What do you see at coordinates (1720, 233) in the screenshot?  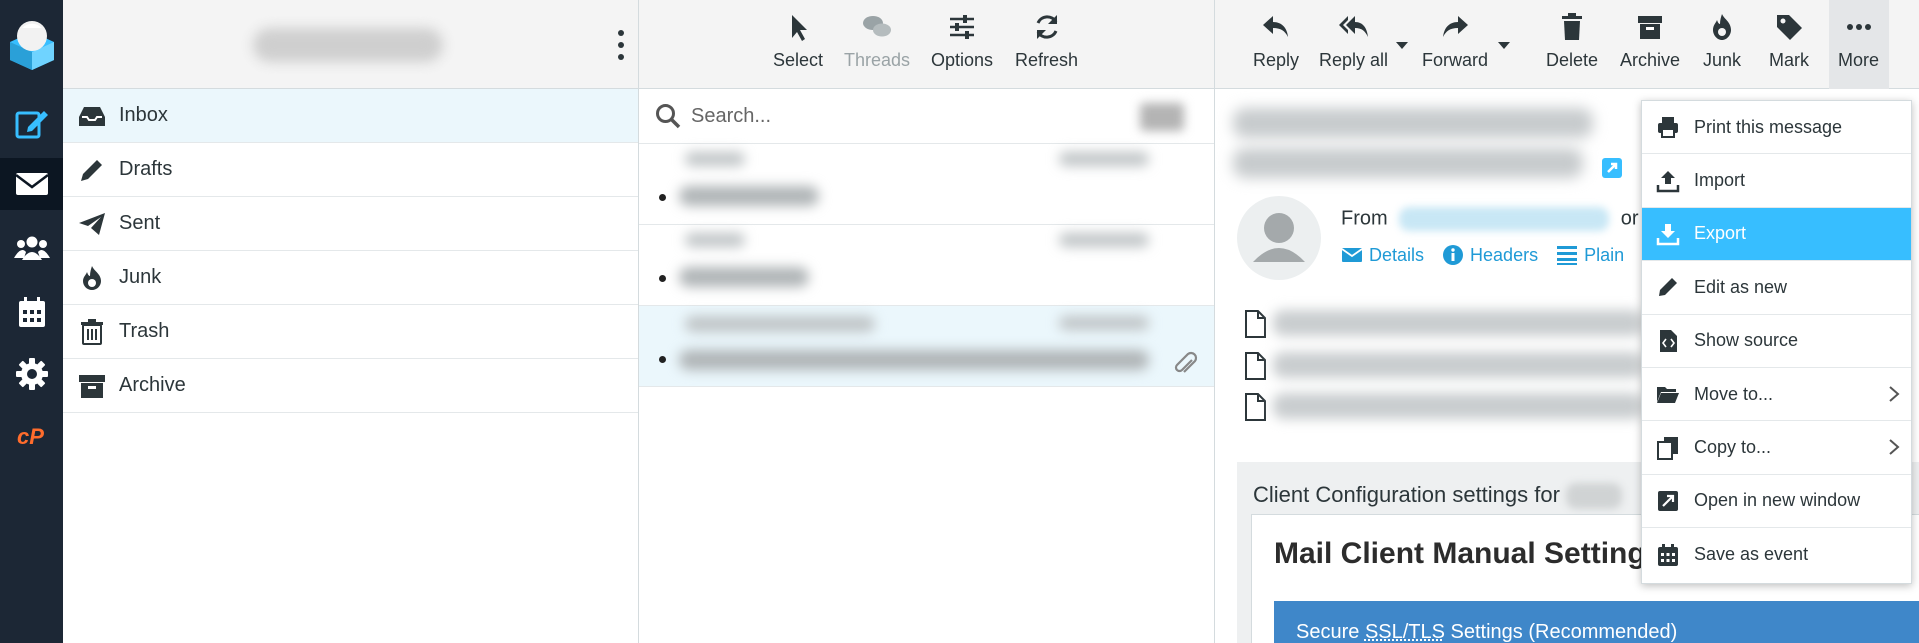 I see `menu-label: Export` at bounding box center [1720, 233].